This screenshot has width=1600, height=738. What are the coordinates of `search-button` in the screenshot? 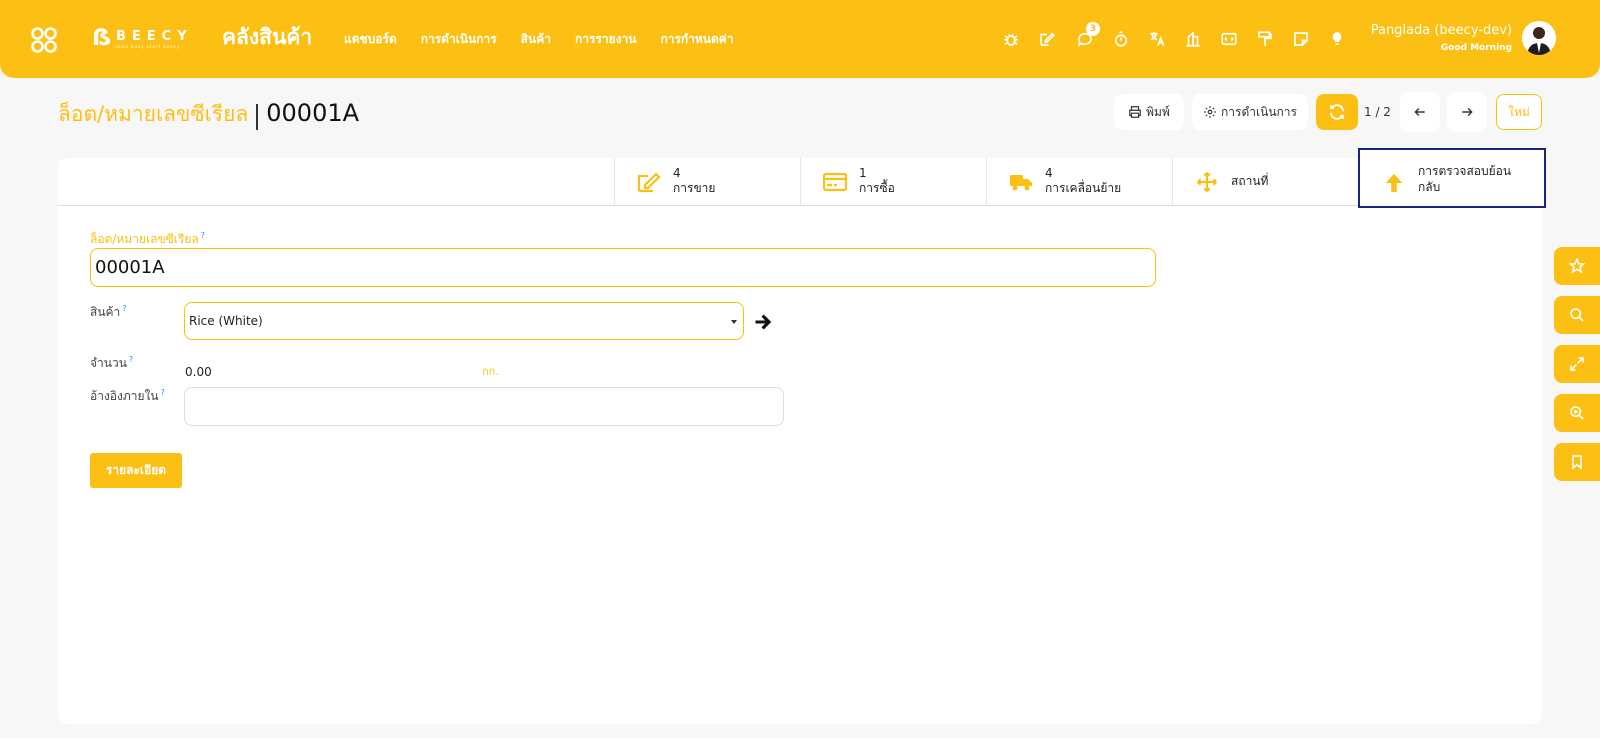 It's located at (1577, 315).